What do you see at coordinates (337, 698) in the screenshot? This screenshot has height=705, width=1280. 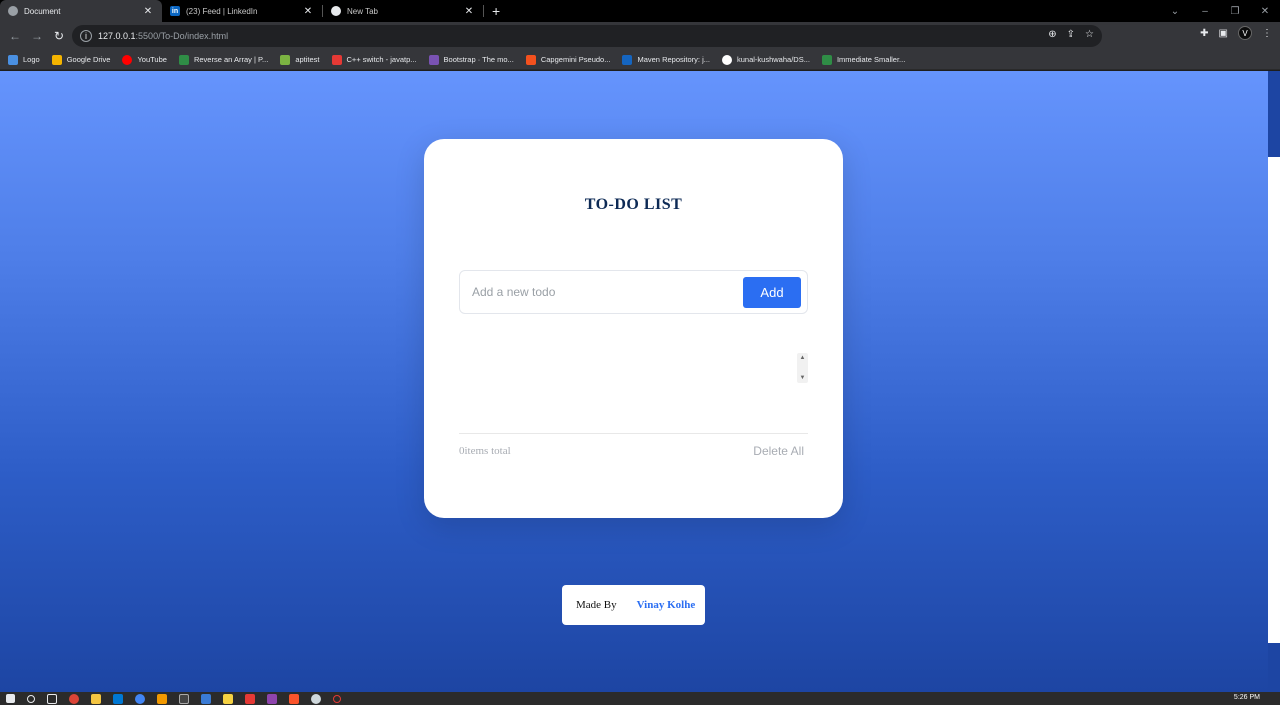 I see `record-icon` at bounding box center [337, 698].